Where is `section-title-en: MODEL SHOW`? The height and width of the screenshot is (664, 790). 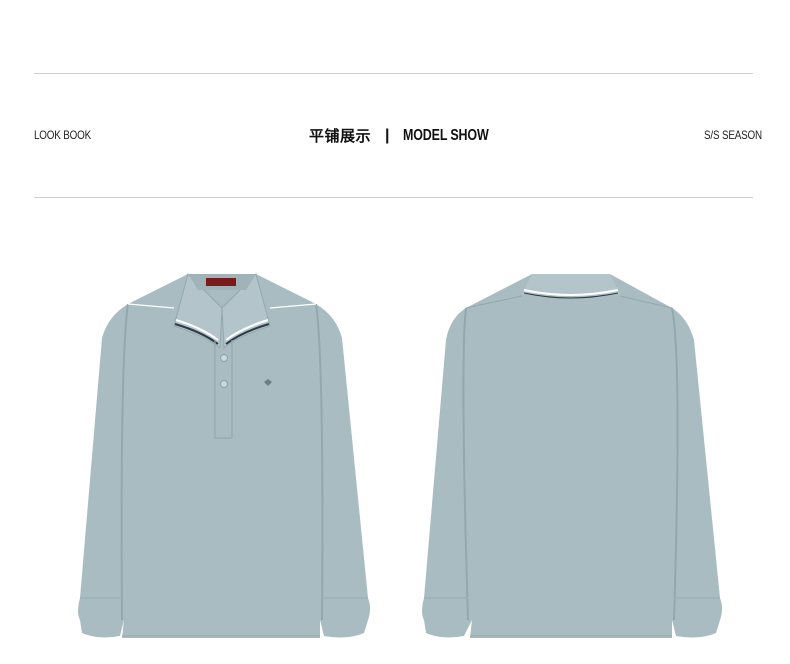
section-title-en: MODEL SHOW is located at coordinates (445, 135).